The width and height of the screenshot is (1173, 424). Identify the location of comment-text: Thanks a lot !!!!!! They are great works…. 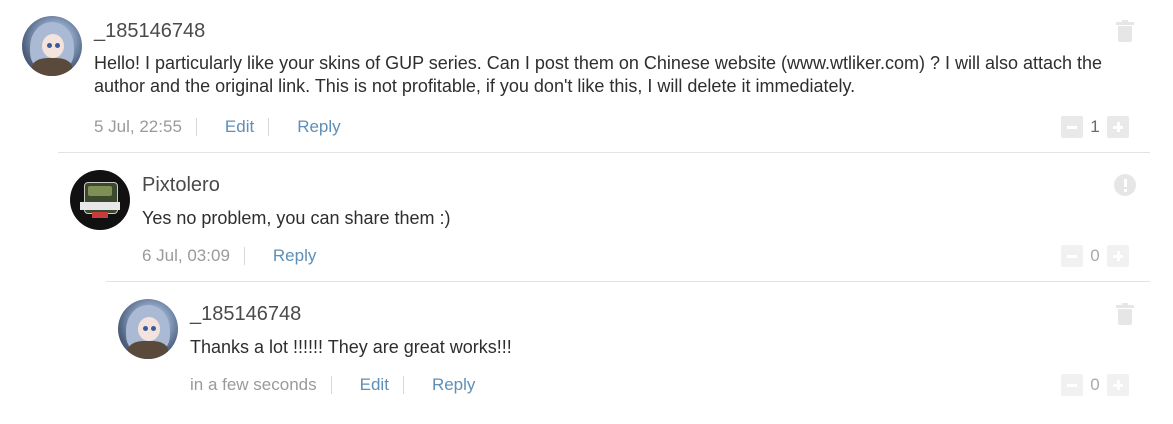
(351, 347).